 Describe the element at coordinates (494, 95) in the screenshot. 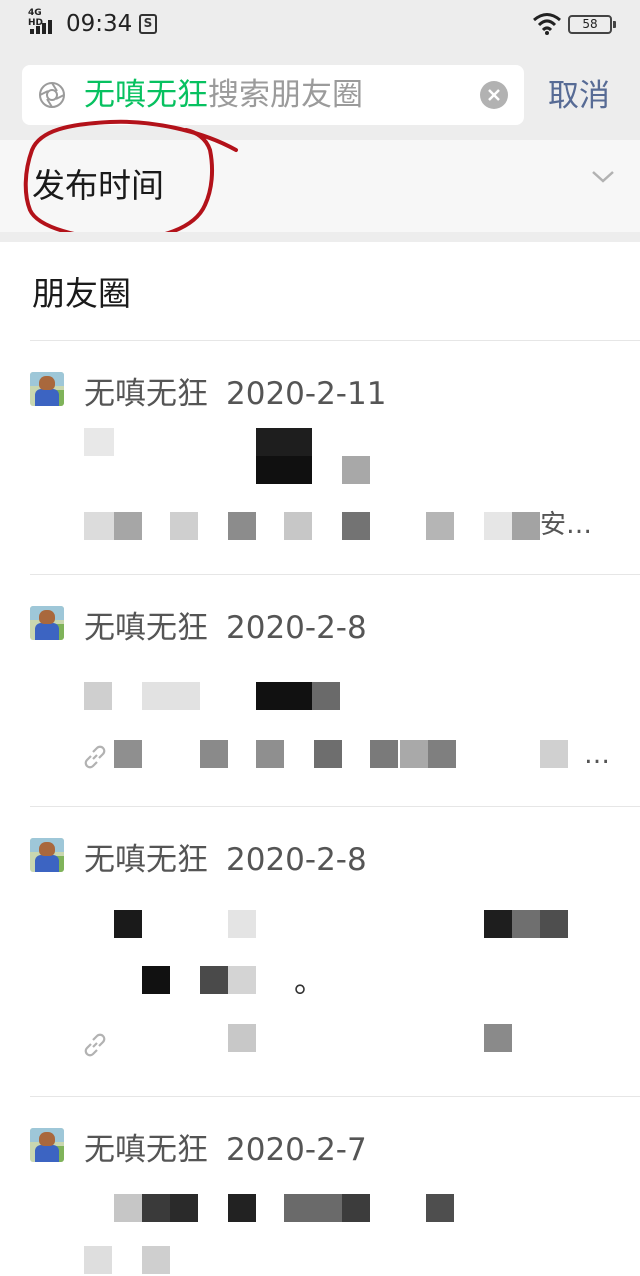

I see `clear-icon` at that location.